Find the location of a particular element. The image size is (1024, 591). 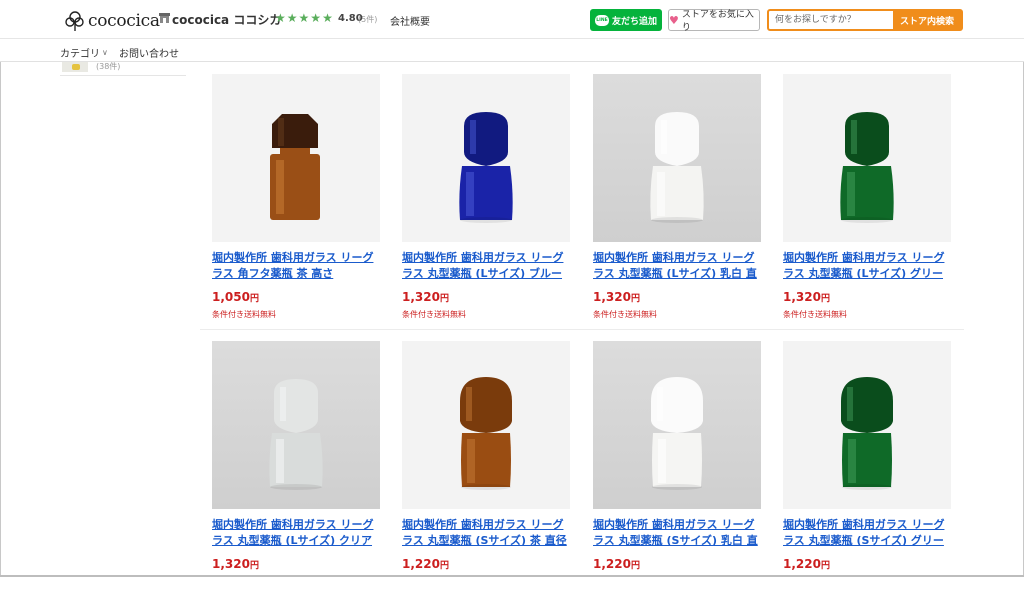

contact-link: お問い合わせ is located at coordinates (149, 52).